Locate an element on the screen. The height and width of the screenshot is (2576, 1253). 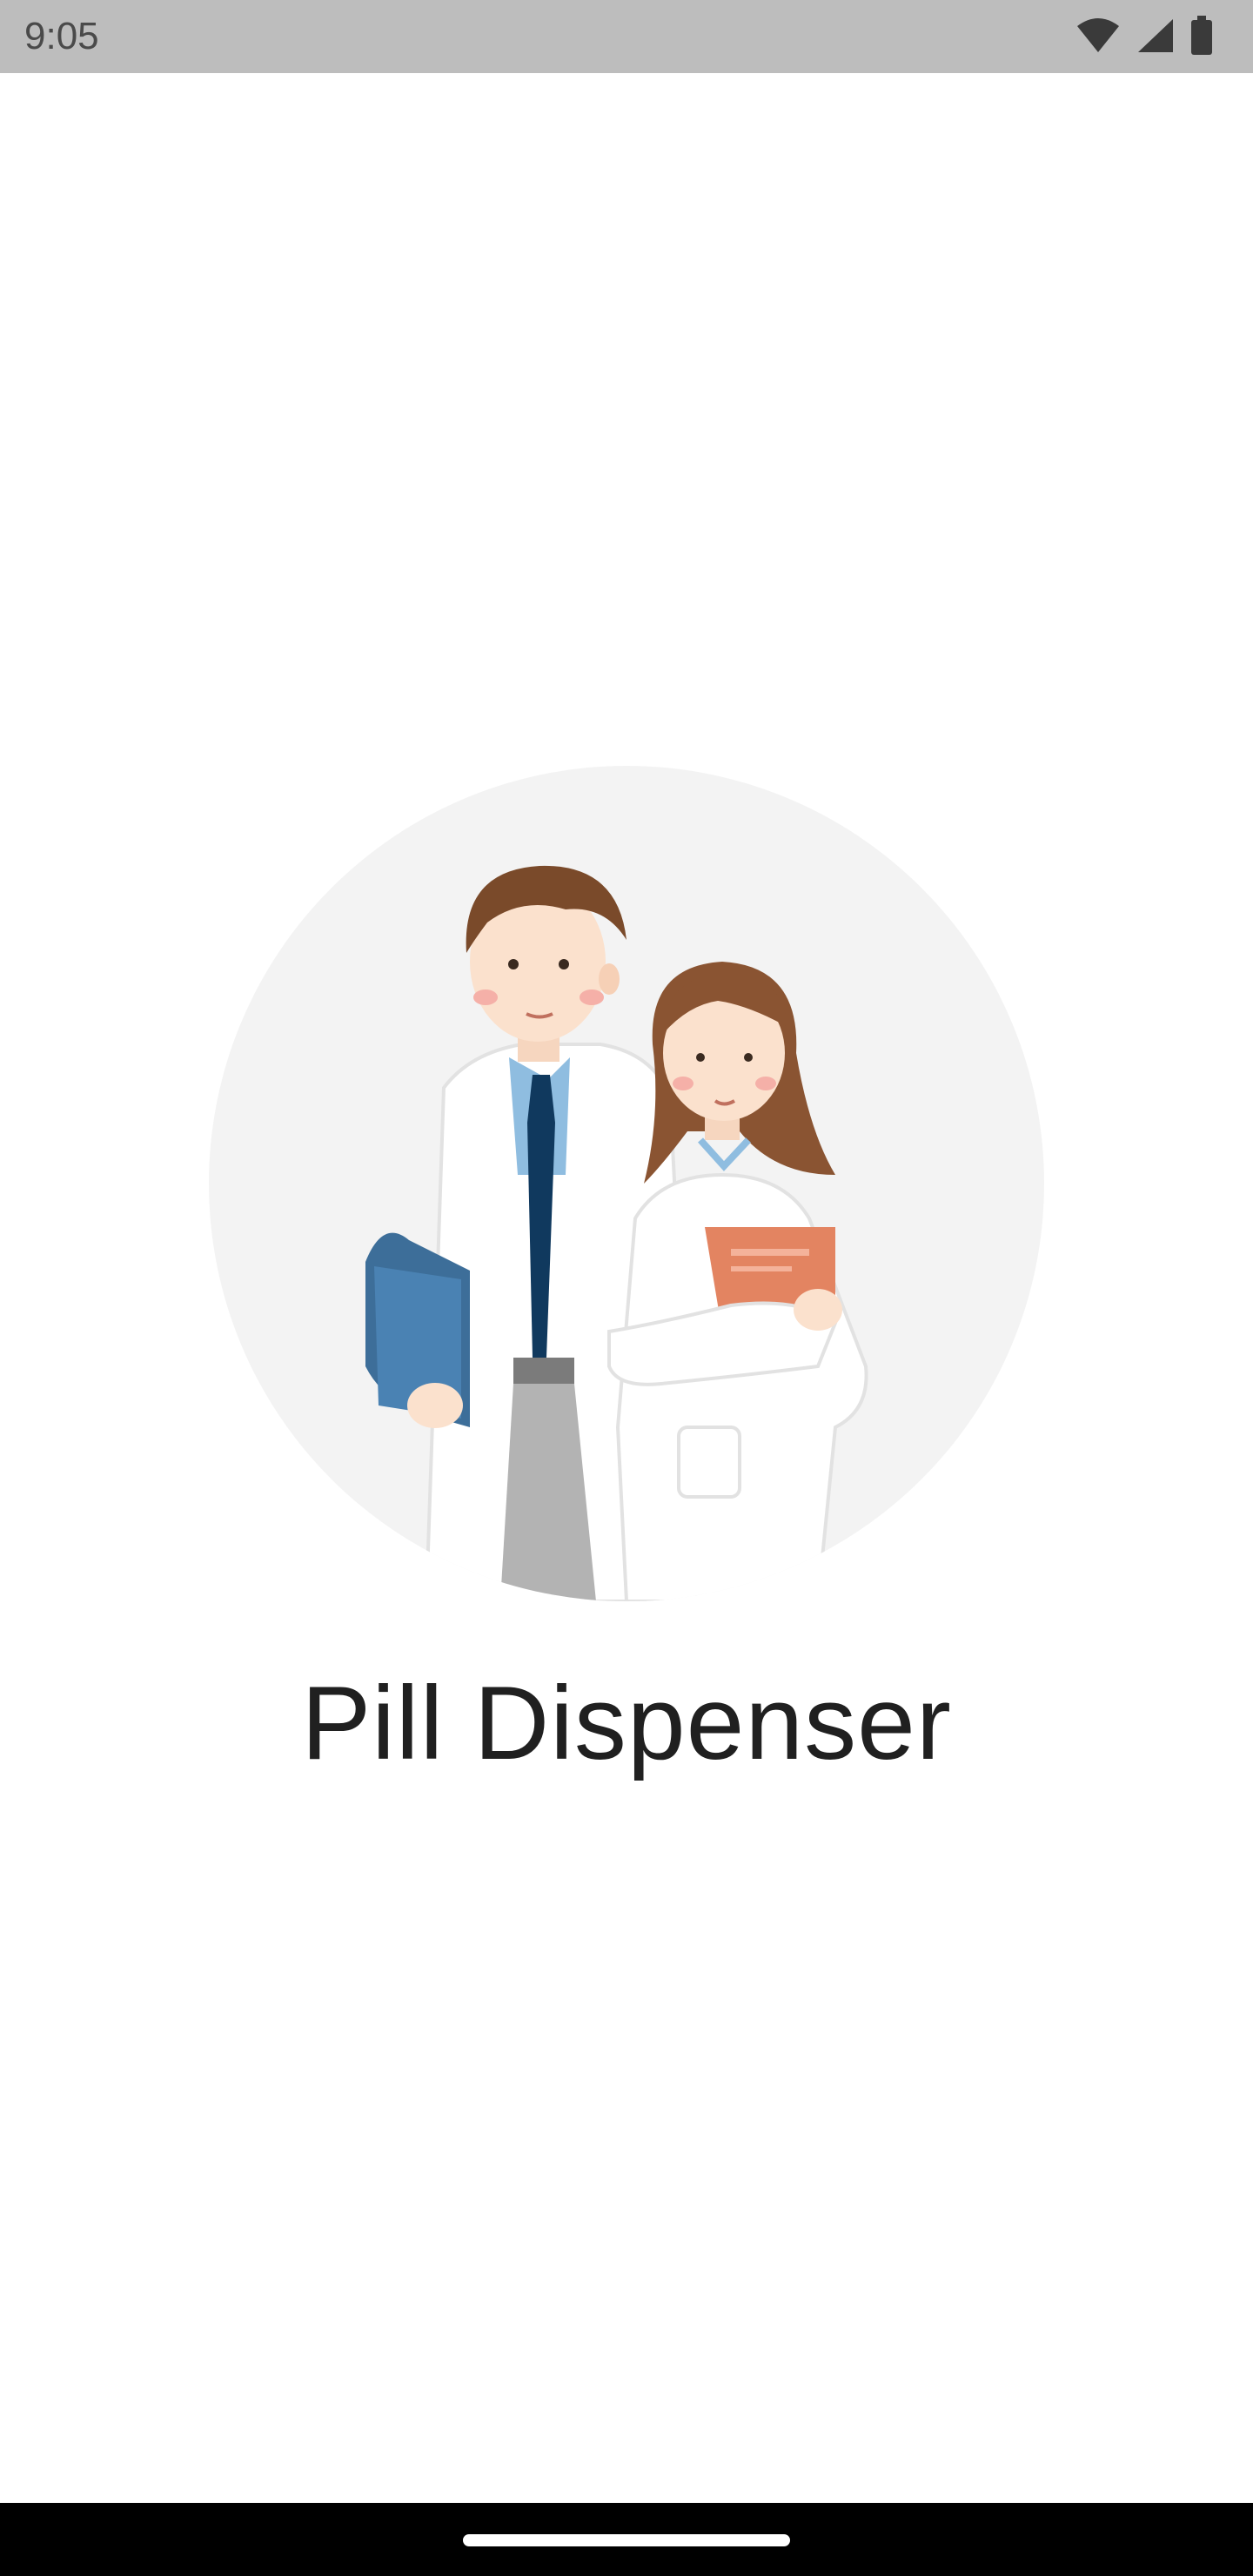
navigation-bar is located at coordinates (626, 2539).